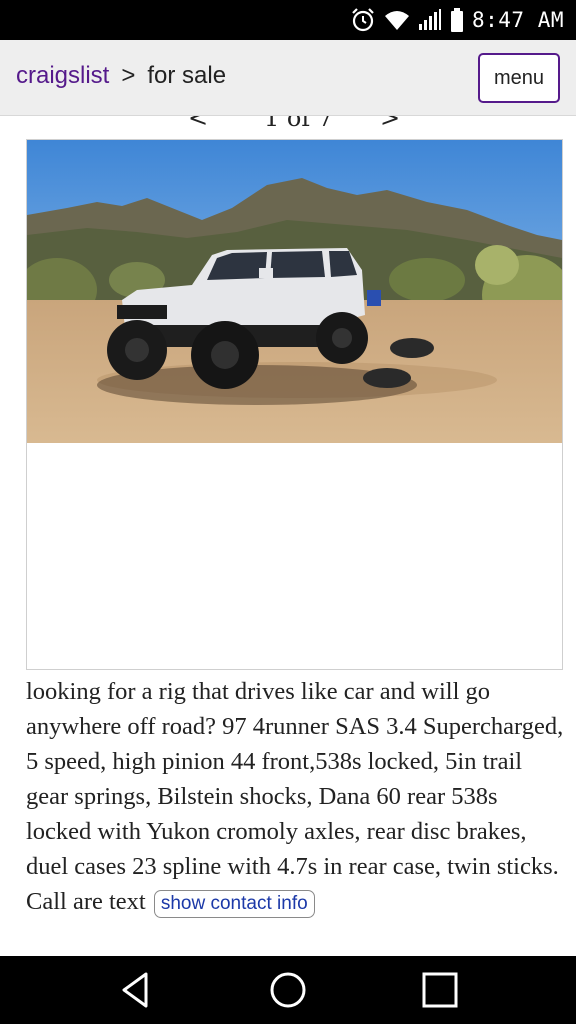 The height and width of the screenshot is (1024, 576). I want to click on gallery-counter: 1 of 7, so click(299, 124).